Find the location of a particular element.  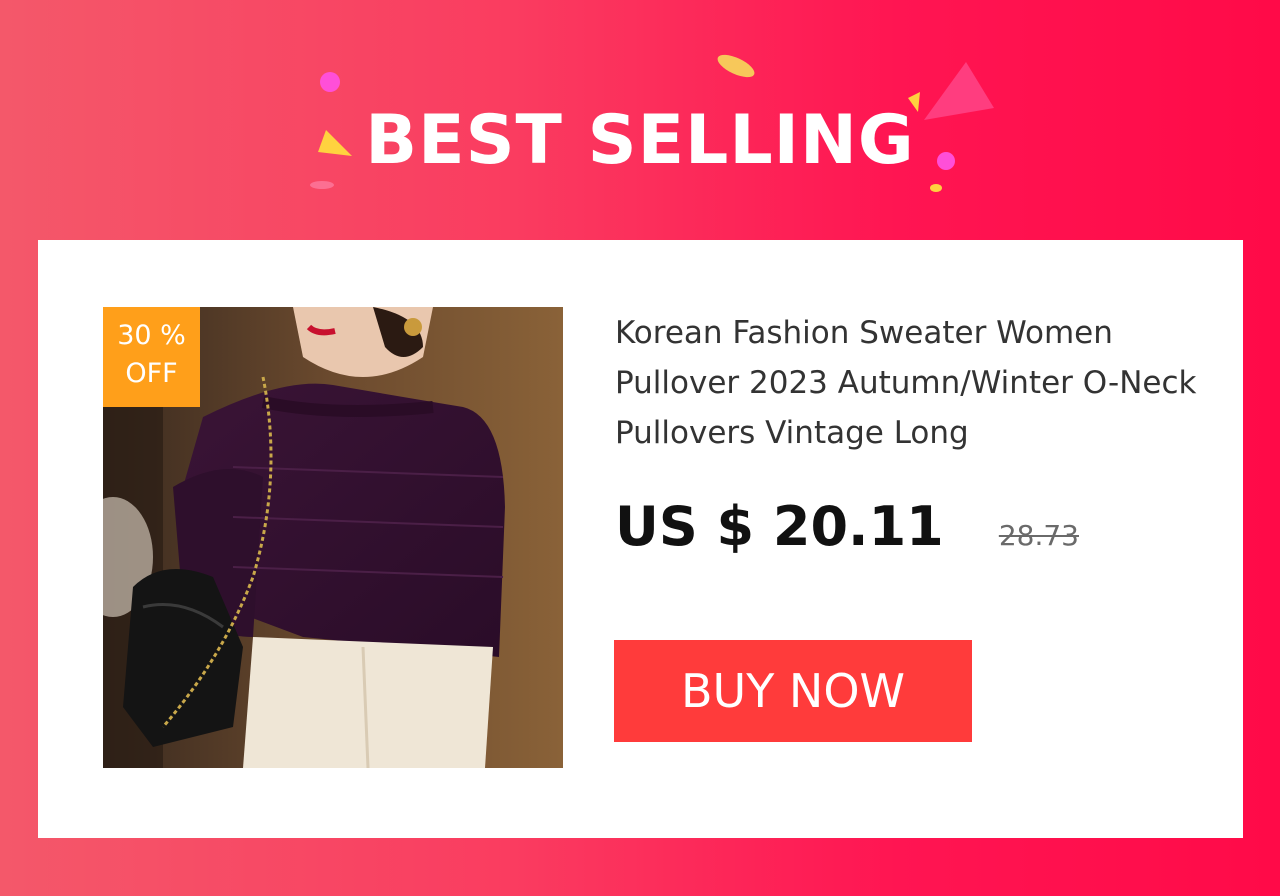

banner-title: BEST SELLING is located at coordinates (640, 140).